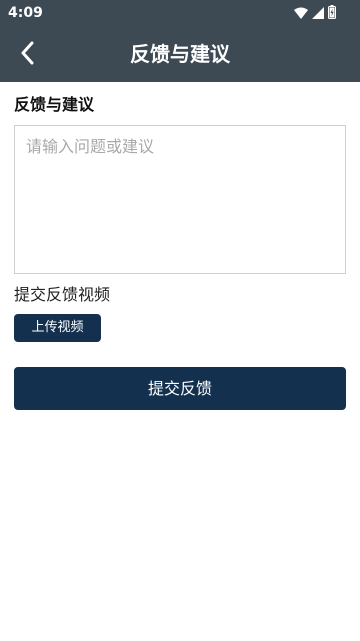 The height and width of the screenshot is (641, 360). What do you see at coordinates (301, 13) in the screenshot?
I see `wifi-icon` at bounding box center [301, 13].